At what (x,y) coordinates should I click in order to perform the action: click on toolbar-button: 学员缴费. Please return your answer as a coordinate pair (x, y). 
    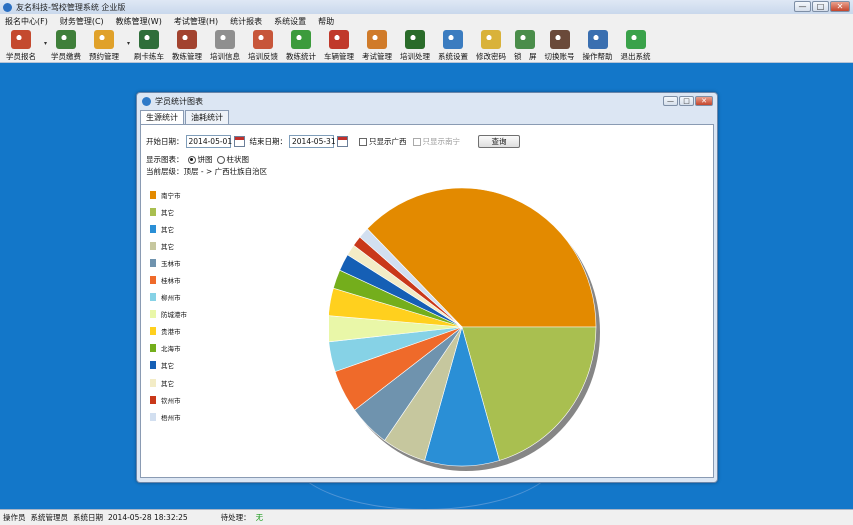
    Looking at the image, I should click on (66, 46).